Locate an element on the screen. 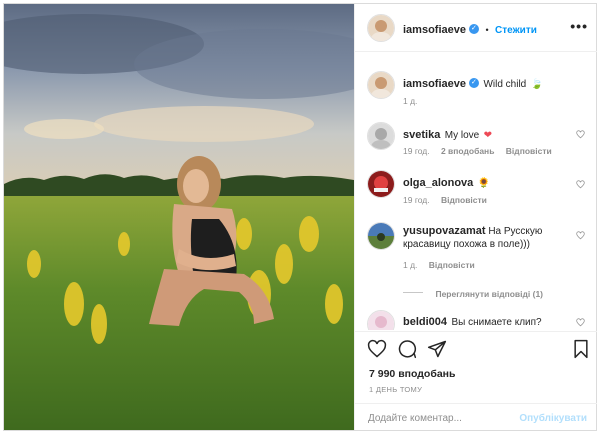  heart-icon is located at coordinates (377, 349).